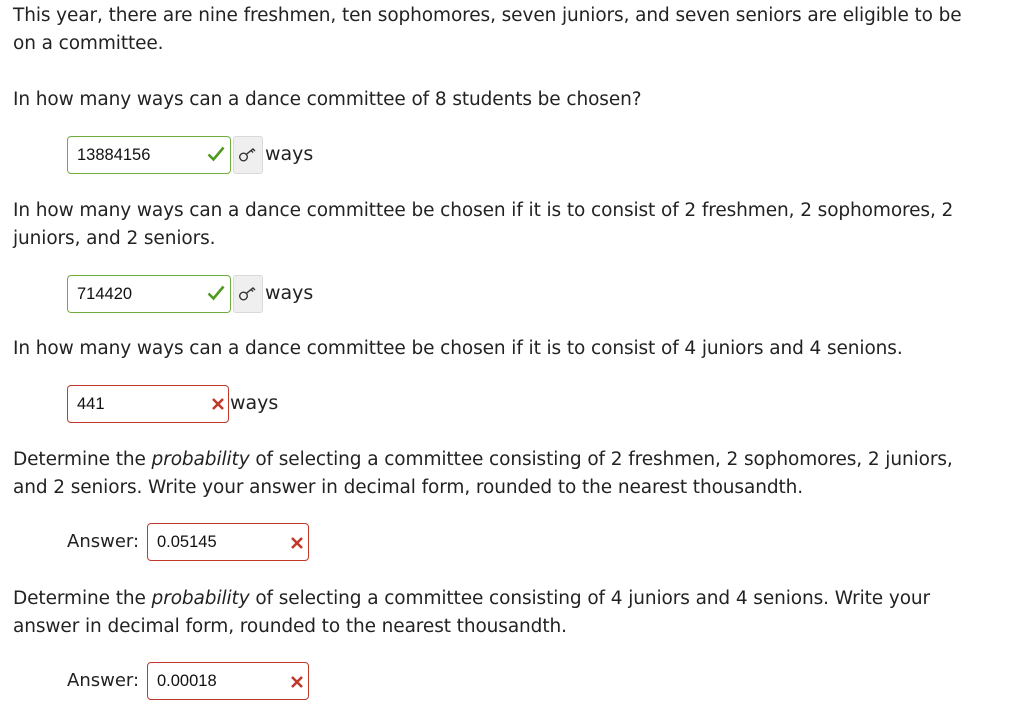  I want to click on probability-2-emphasis: probability, so click(200, 598).